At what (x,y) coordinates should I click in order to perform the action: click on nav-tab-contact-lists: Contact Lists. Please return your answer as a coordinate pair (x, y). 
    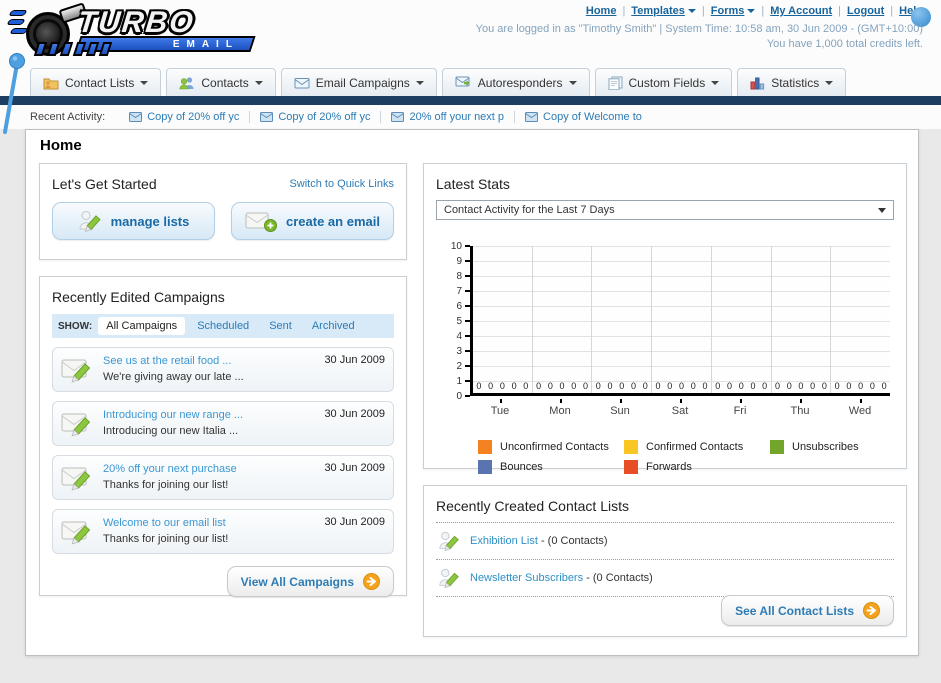
    Looking at the image, I should click on (96, 82).